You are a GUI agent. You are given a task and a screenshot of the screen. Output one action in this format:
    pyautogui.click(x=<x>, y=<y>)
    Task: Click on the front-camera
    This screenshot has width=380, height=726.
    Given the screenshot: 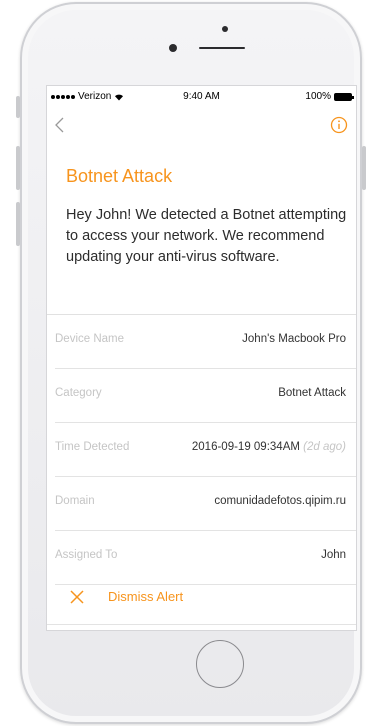 What is the action you would take?
    pyautogui.click(x=173, y=48)
    